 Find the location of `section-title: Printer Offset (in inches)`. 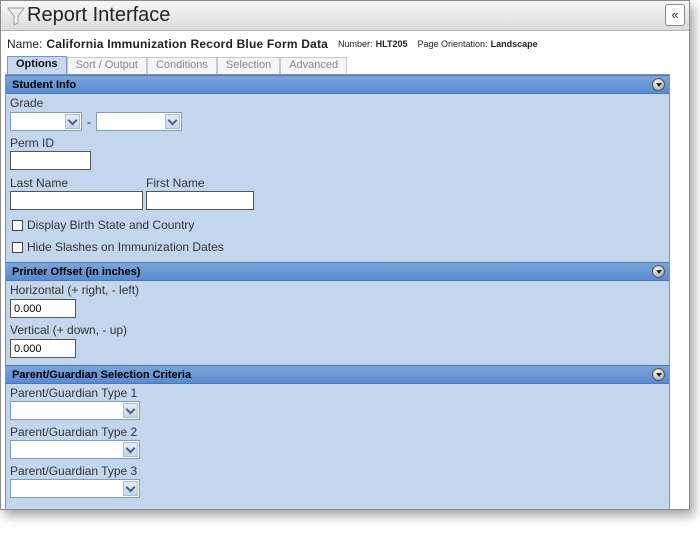

section-title: Printer Offset (in inches) is located at coordinates (76, 271).